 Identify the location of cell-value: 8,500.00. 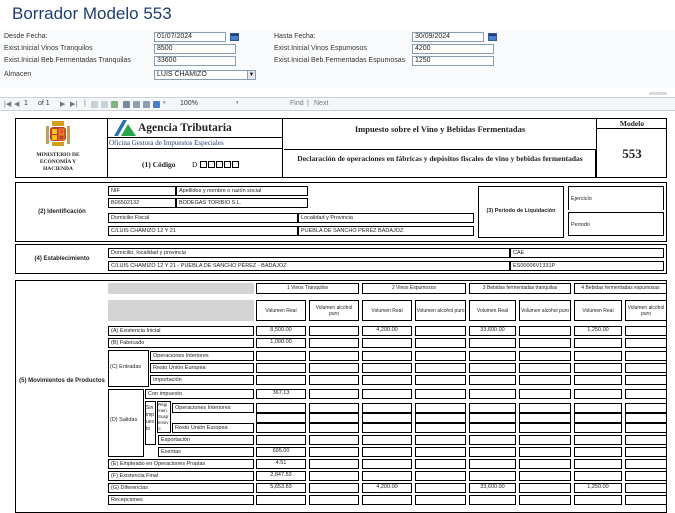
(281, 330).